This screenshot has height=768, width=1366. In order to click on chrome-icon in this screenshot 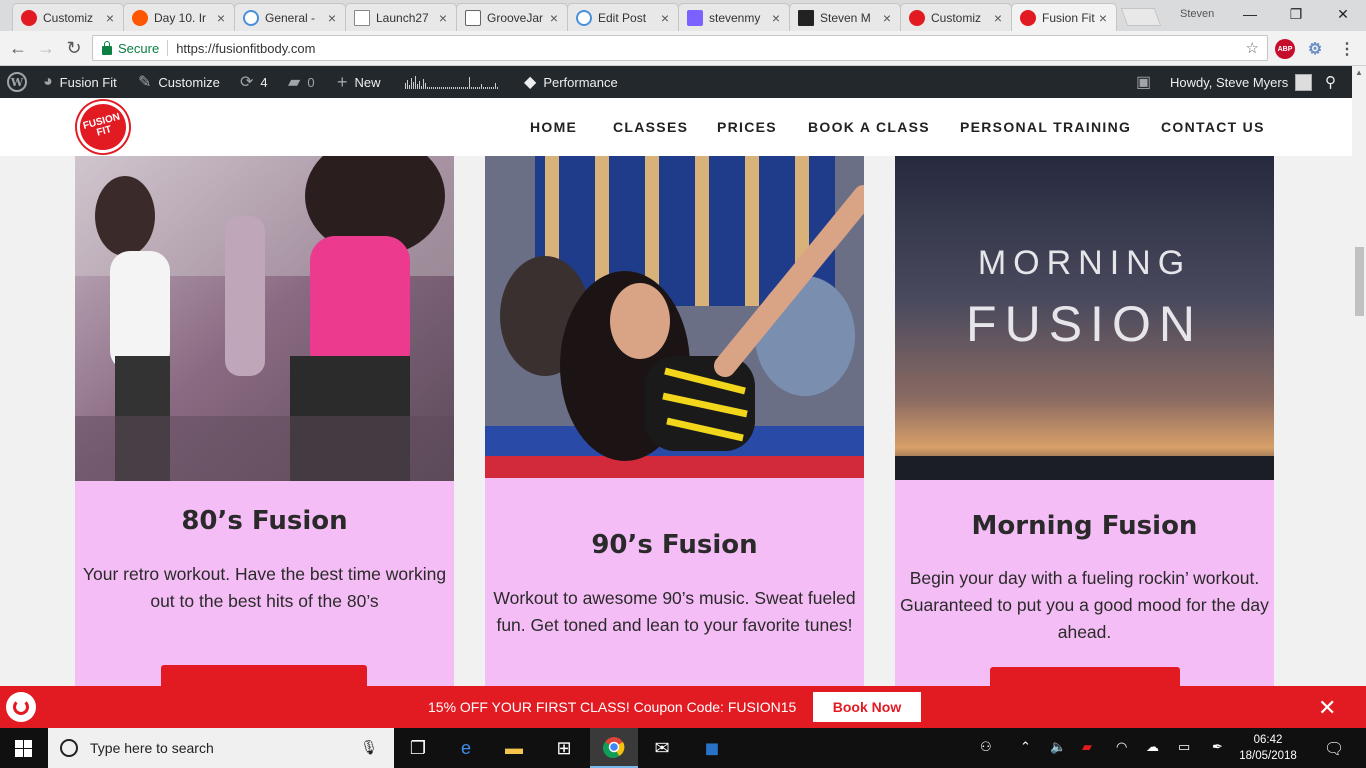, I will do `click(614, 748)`.